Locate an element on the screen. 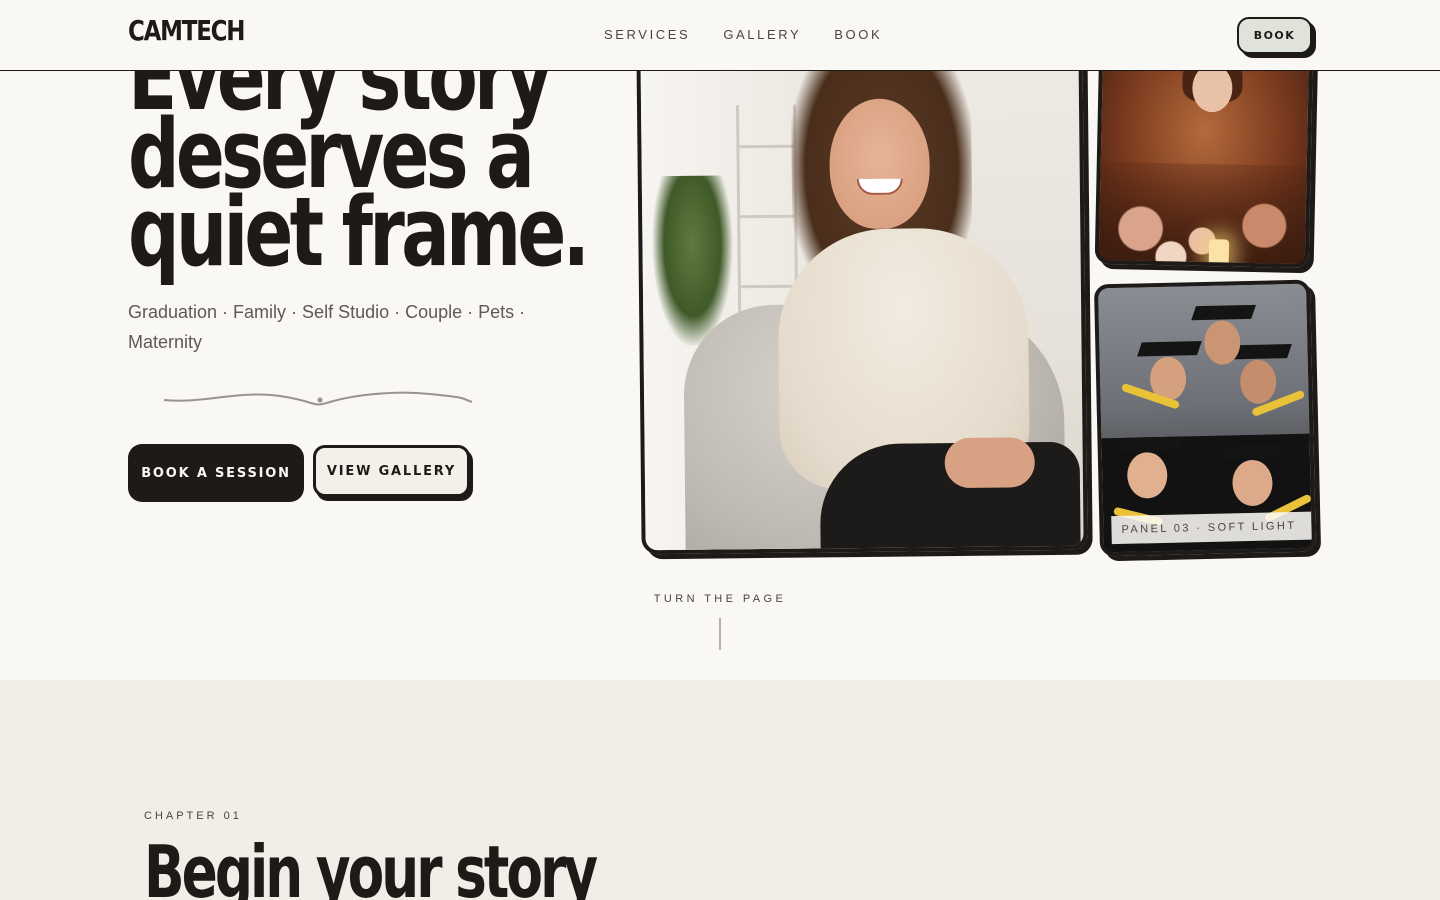 Image resolution: width=1440 pixels, height=900 pixels. maternity-panel is located at coordinates (1204, 153).